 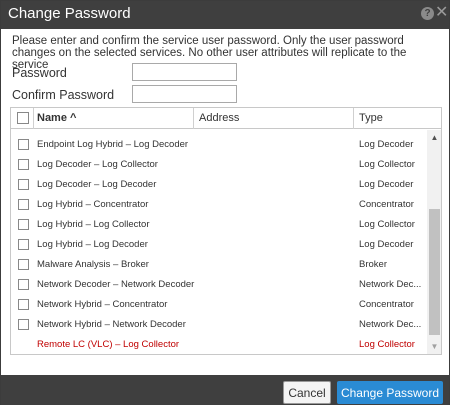 What do you see at coordinates (219, 118) in the screenshot?
I see `column-header-address: Address` at bounding box center [219, 118].